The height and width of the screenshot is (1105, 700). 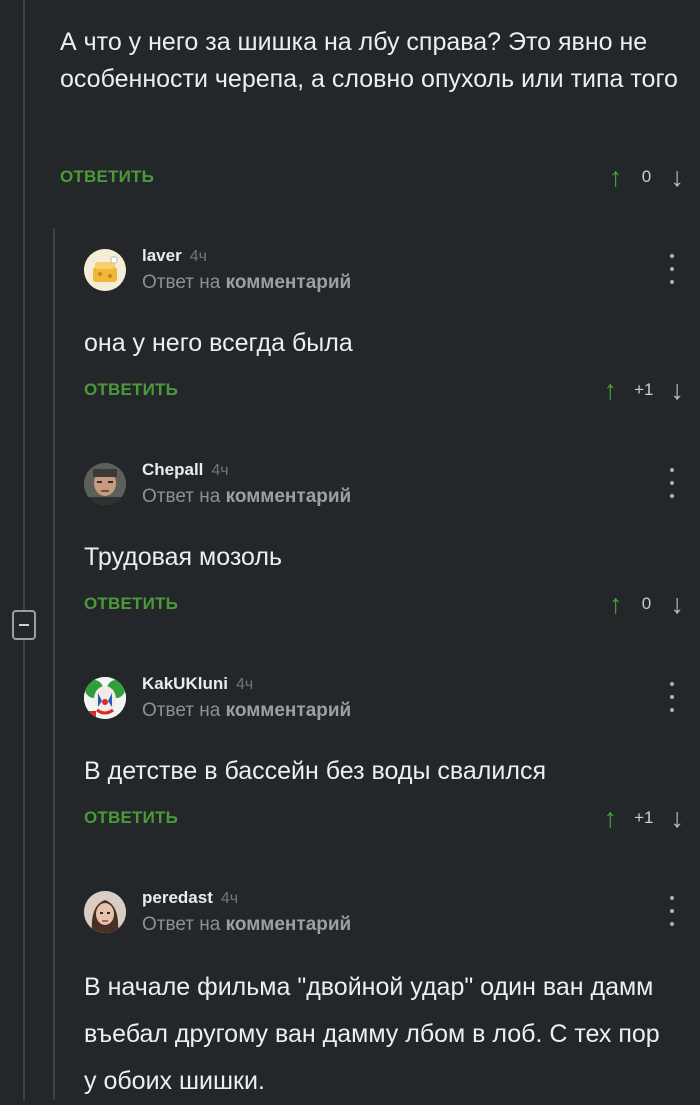 I want to click on username: laver 4ч, so click(x=174, y=256).